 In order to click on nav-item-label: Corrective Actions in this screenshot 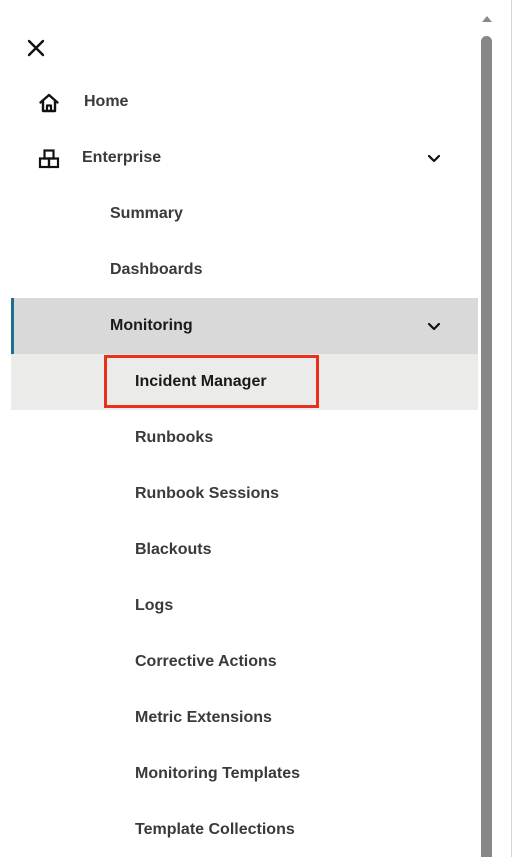, I will do `click(206, 661)`.